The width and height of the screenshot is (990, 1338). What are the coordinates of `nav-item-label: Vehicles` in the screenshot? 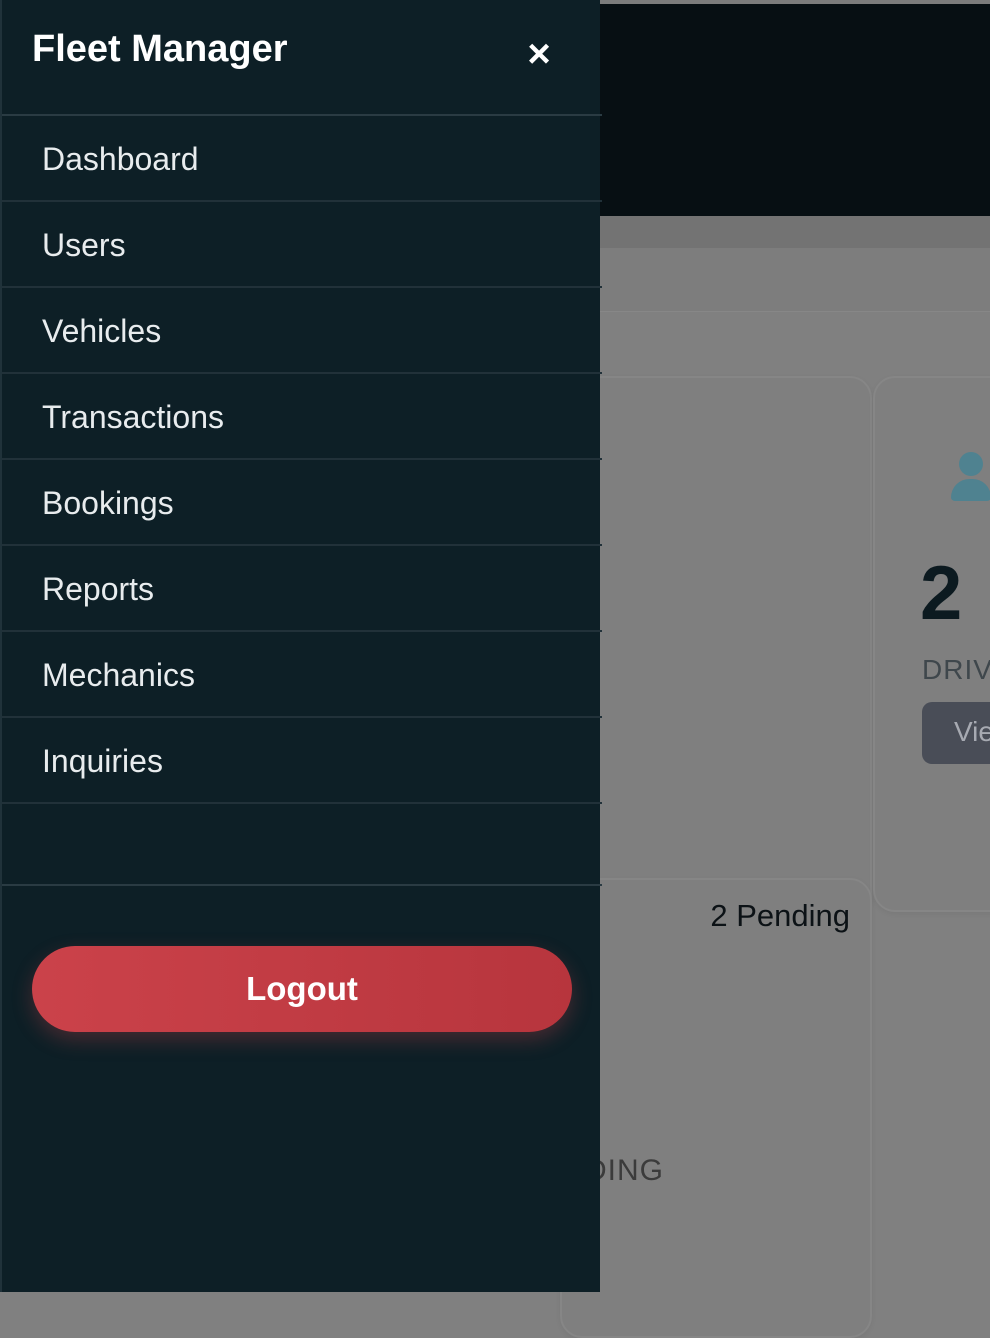 It's located at (102, 331).